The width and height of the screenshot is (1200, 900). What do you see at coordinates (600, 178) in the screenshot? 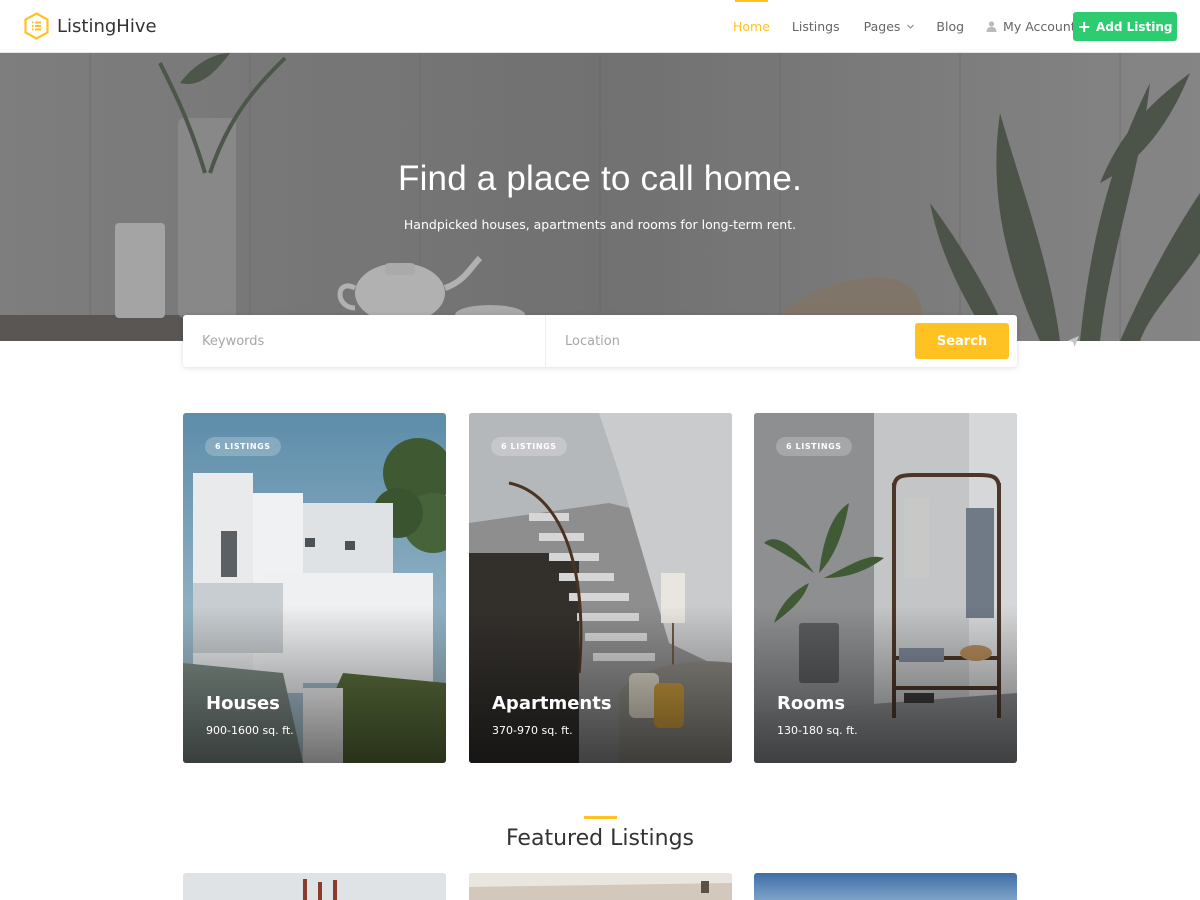
I see `hero-title: Find a place to call home.` at bounding box center [600, 178].